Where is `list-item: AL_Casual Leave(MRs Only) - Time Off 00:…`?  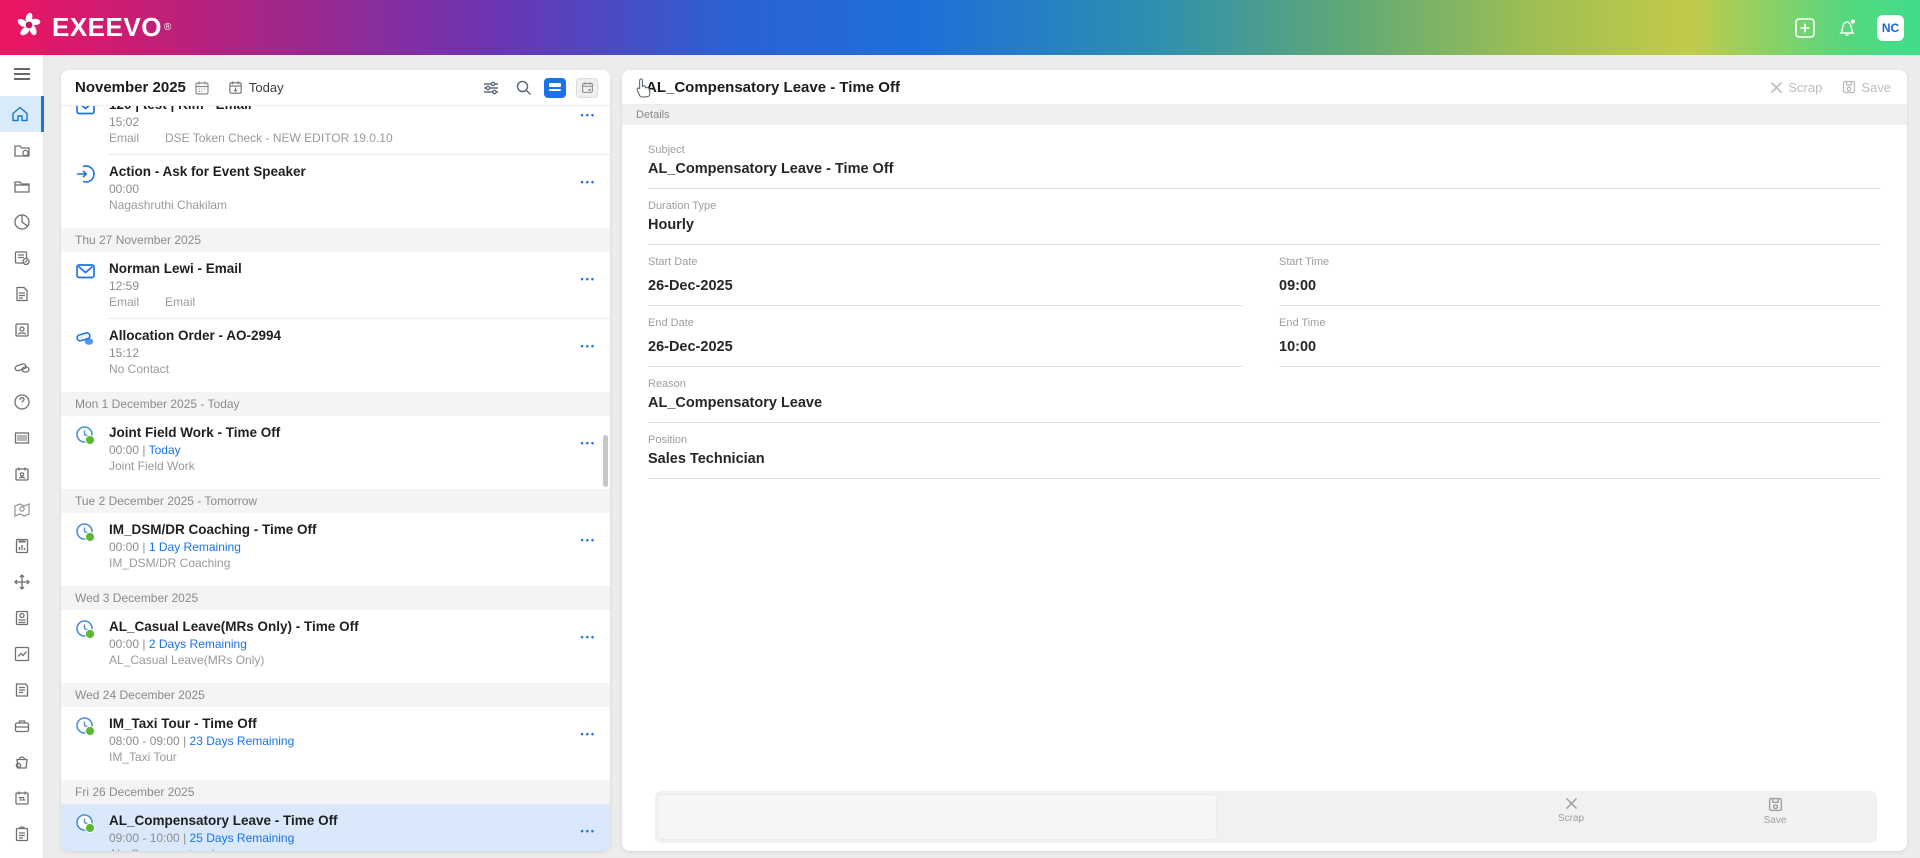
list-item: AL_Casual Leave(MRs Only) - Time Off 00:… is located at coordinates (335, 643).